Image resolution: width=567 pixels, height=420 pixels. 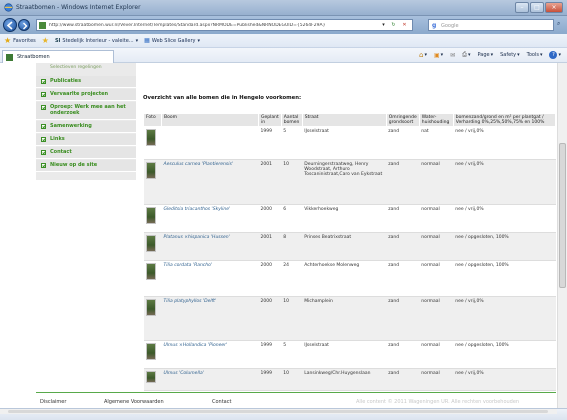 I want to click on tree-name-link: Platanus ×hispanica 'Hussen', so click(x=197, y=237).